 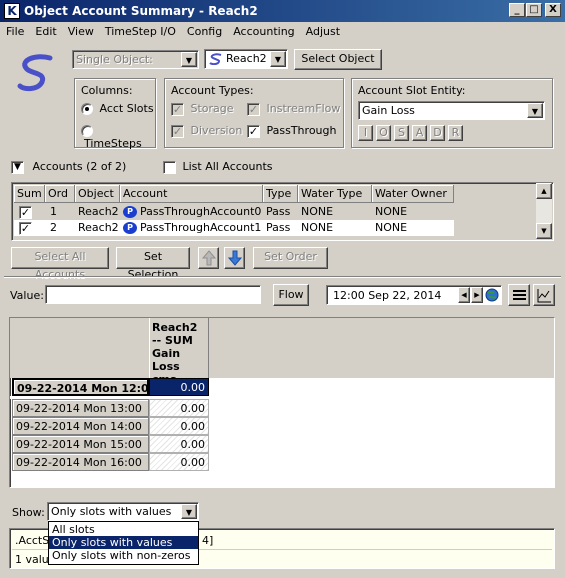 I want to click on account-name: PassThroughAccount0, so click(x=201, y=211).